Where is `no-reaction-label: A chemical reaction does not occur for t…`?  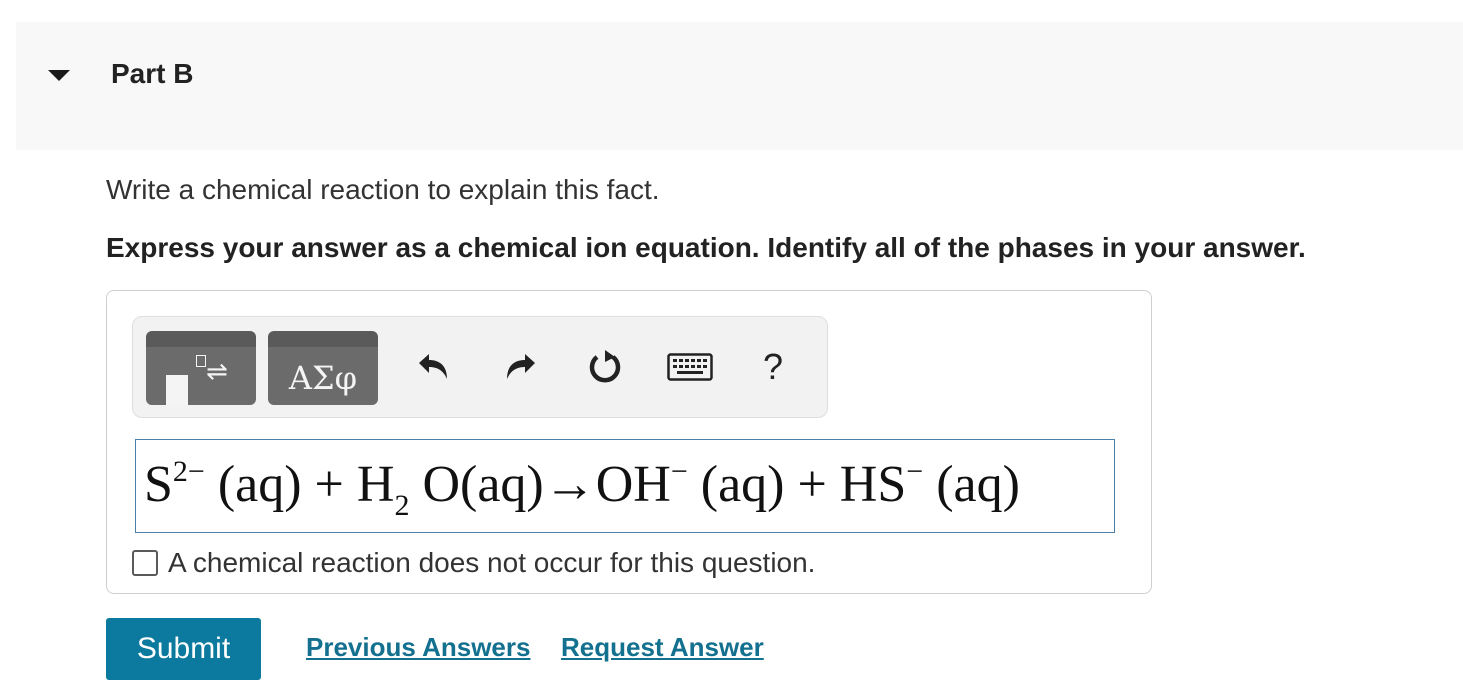
no-reaction-label: A chemical reaction does not occur for t… is located at coordinates (491, 563).